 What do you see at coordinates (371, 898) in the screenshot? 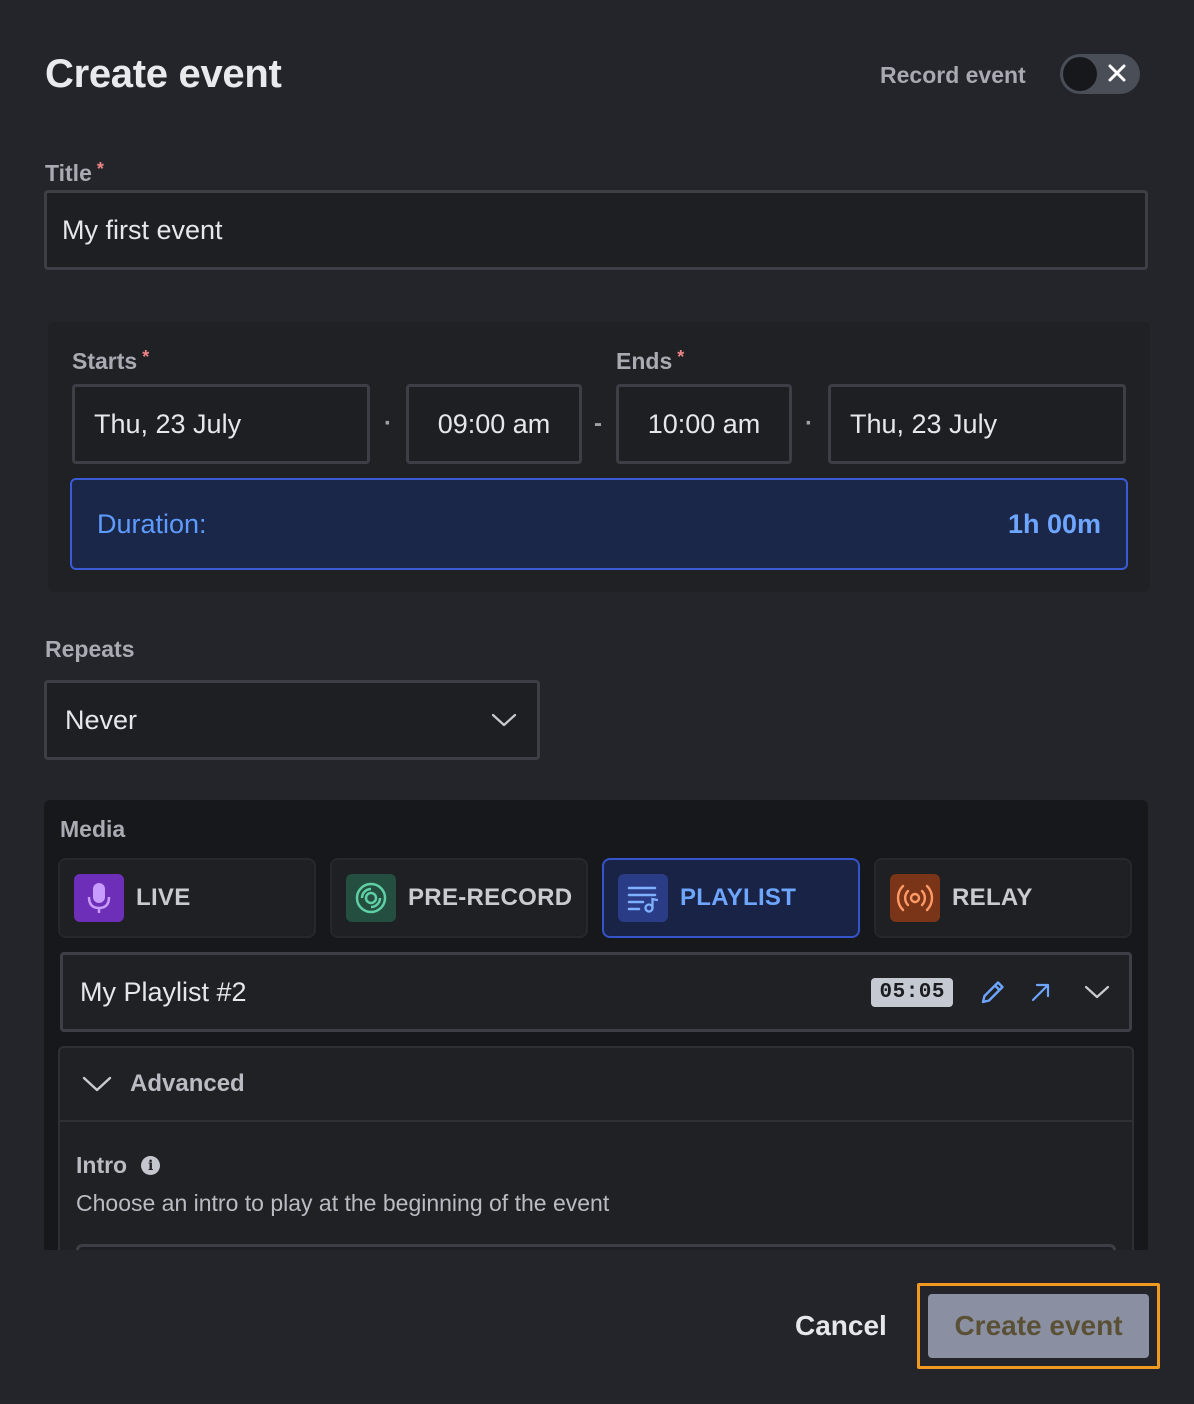
I see `disc-icon` at bounding box center [371, 898].